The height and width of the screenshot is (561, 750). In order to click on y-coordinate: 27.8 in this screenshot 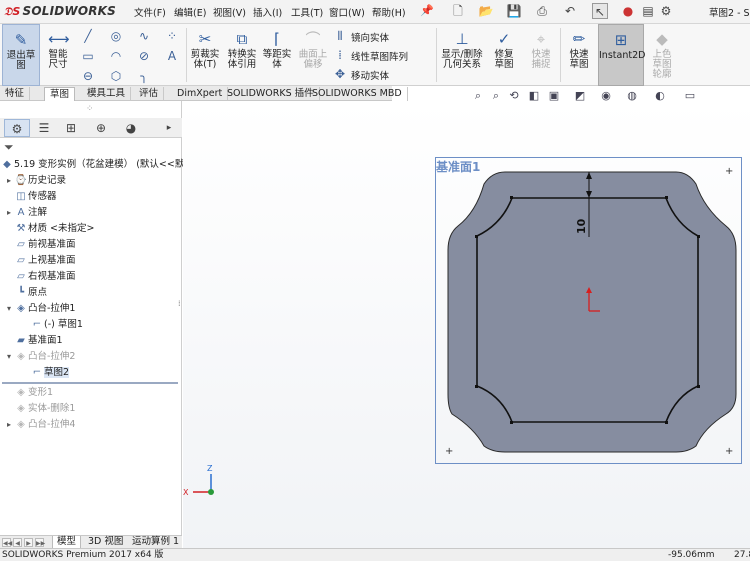, I will do `click(742, 555)`.